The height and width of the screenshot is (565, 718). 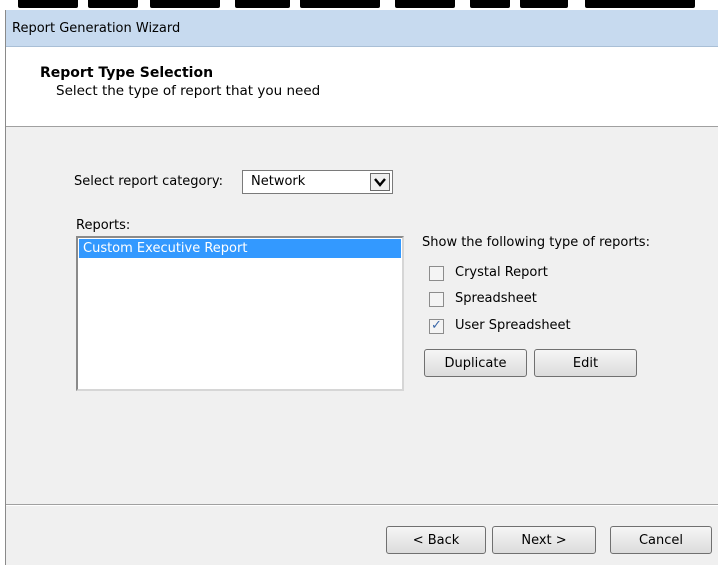 I want to click on list-item: Custom Executive Report, so click(x=240, y=248).